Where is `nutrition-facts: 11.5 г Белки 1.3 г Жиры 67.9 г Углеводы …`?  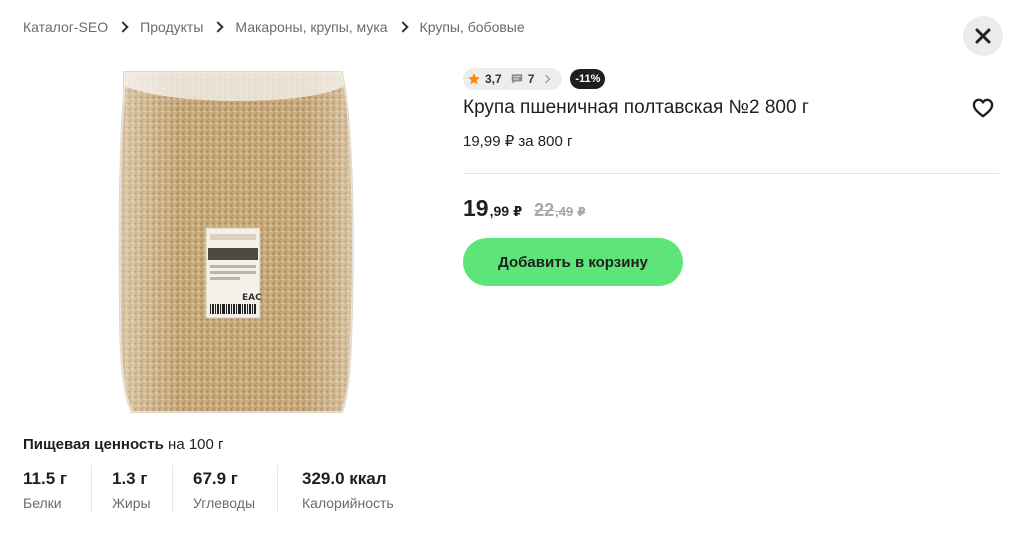 nutrition-facts: 11.5 г Белки 1.3 г Жиры 67.9 г Углеводы … is located at coordinates (215, 489).